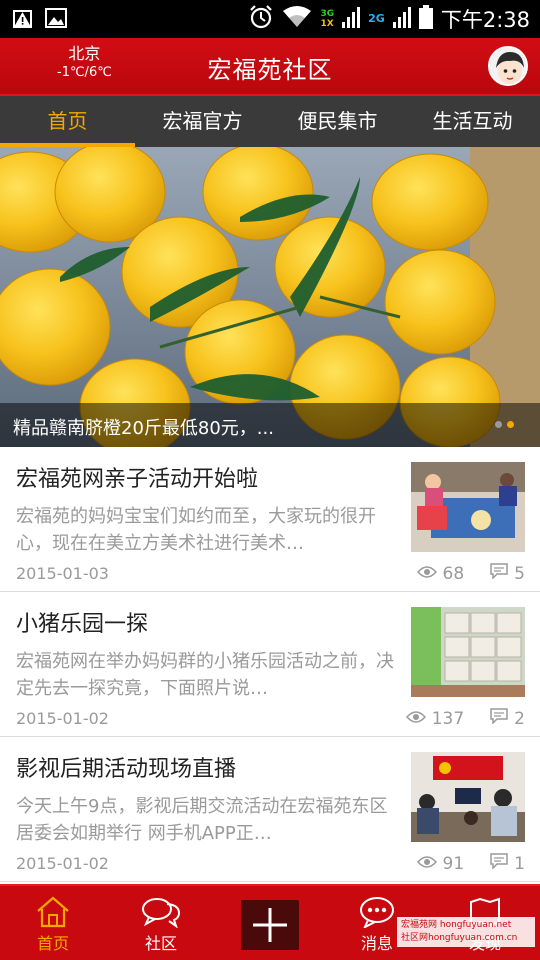 Image resolution: width=540 pixels, height=960 pixels. Describe the element at coordinates (448, 718) in the screenshot. I see `view-count: 137` at that location.